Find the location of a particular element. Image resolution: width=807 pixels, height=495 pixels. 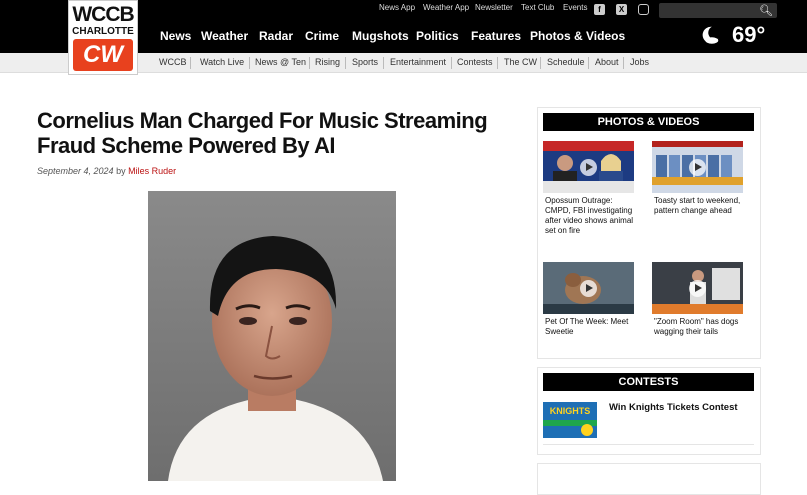

moon-cloud-icon is located at coordinates (710, 35).